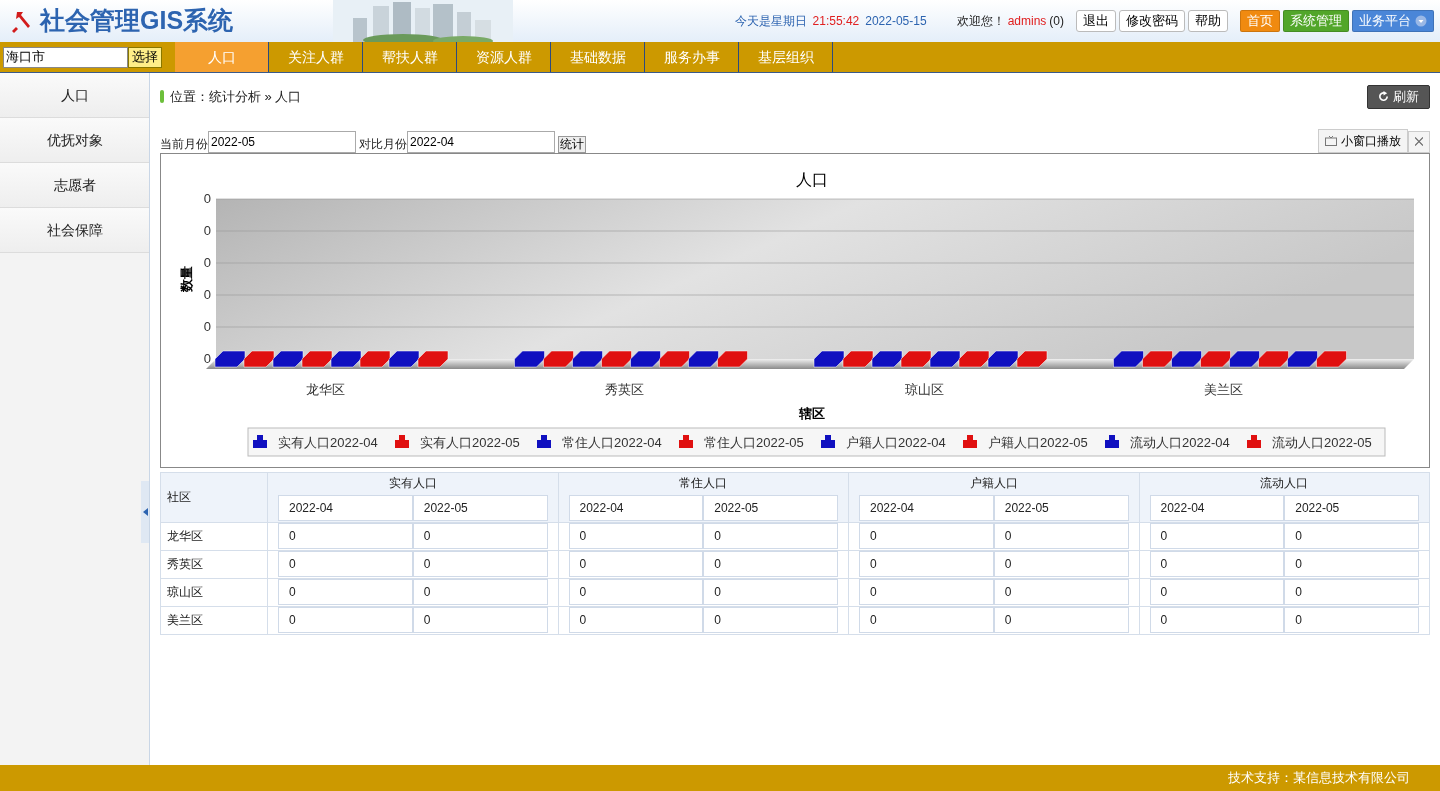 The width and height of the screenshot is (1440, 791). I want to click on app-title: 社会管理GIS系统, so click(137, 21).